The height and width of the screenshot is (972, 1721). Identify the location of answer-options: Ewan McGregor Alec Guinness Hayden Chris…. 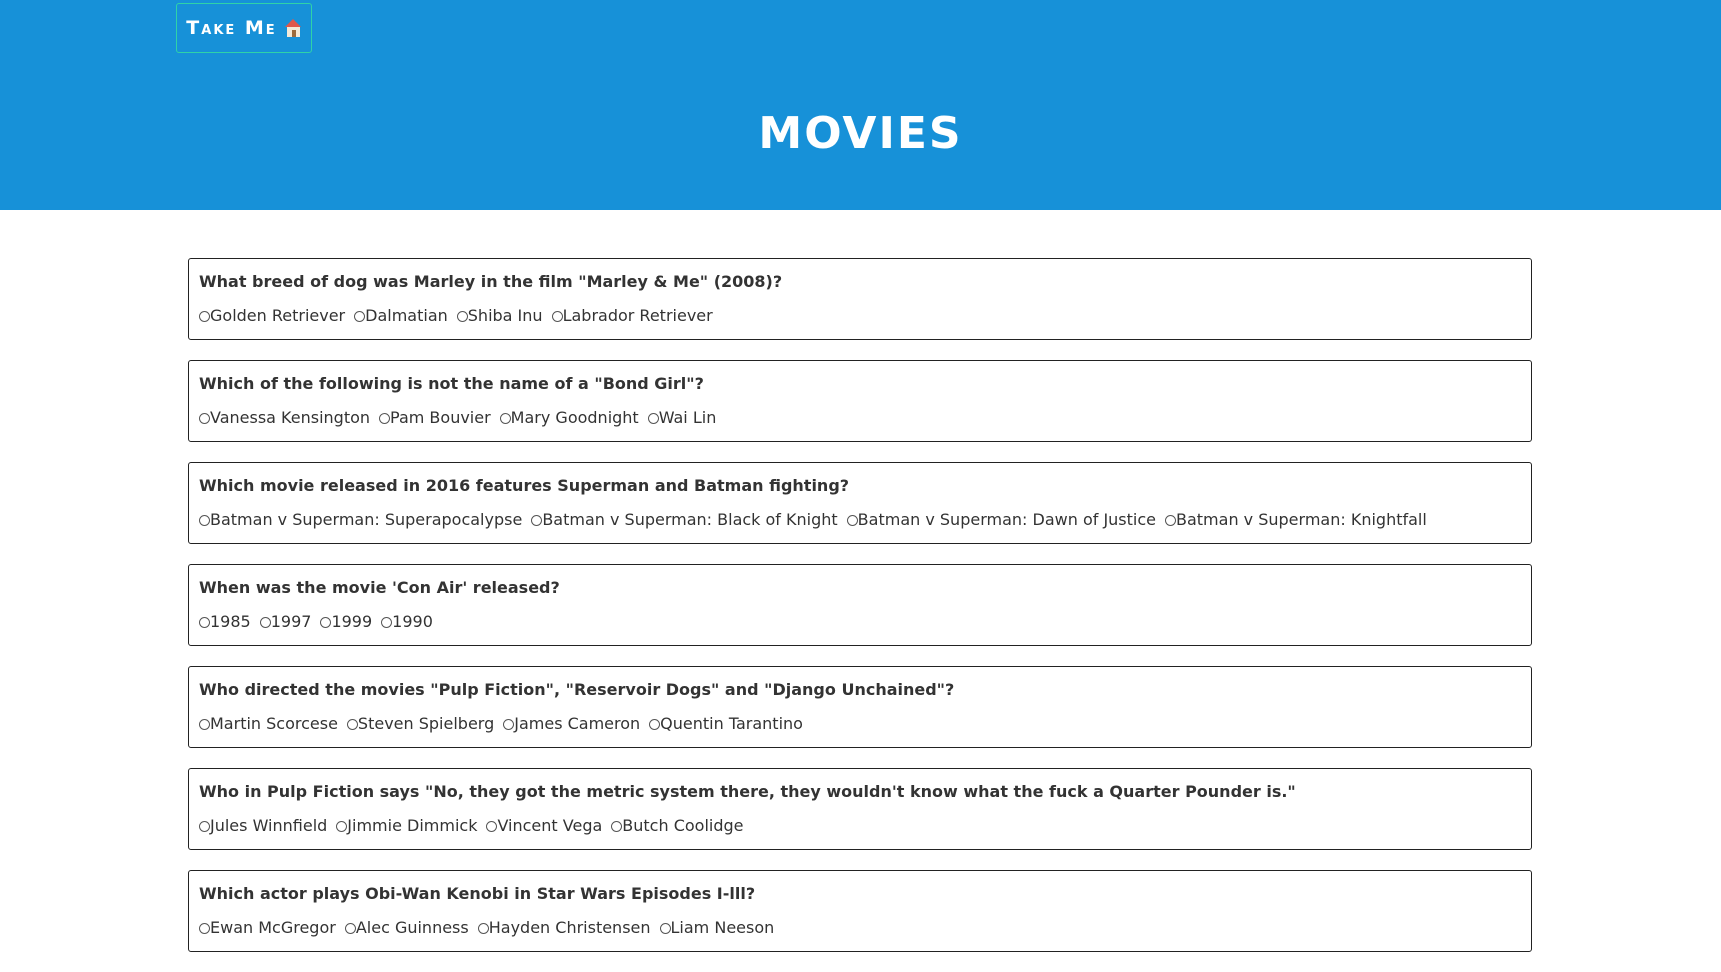
(860, 928).